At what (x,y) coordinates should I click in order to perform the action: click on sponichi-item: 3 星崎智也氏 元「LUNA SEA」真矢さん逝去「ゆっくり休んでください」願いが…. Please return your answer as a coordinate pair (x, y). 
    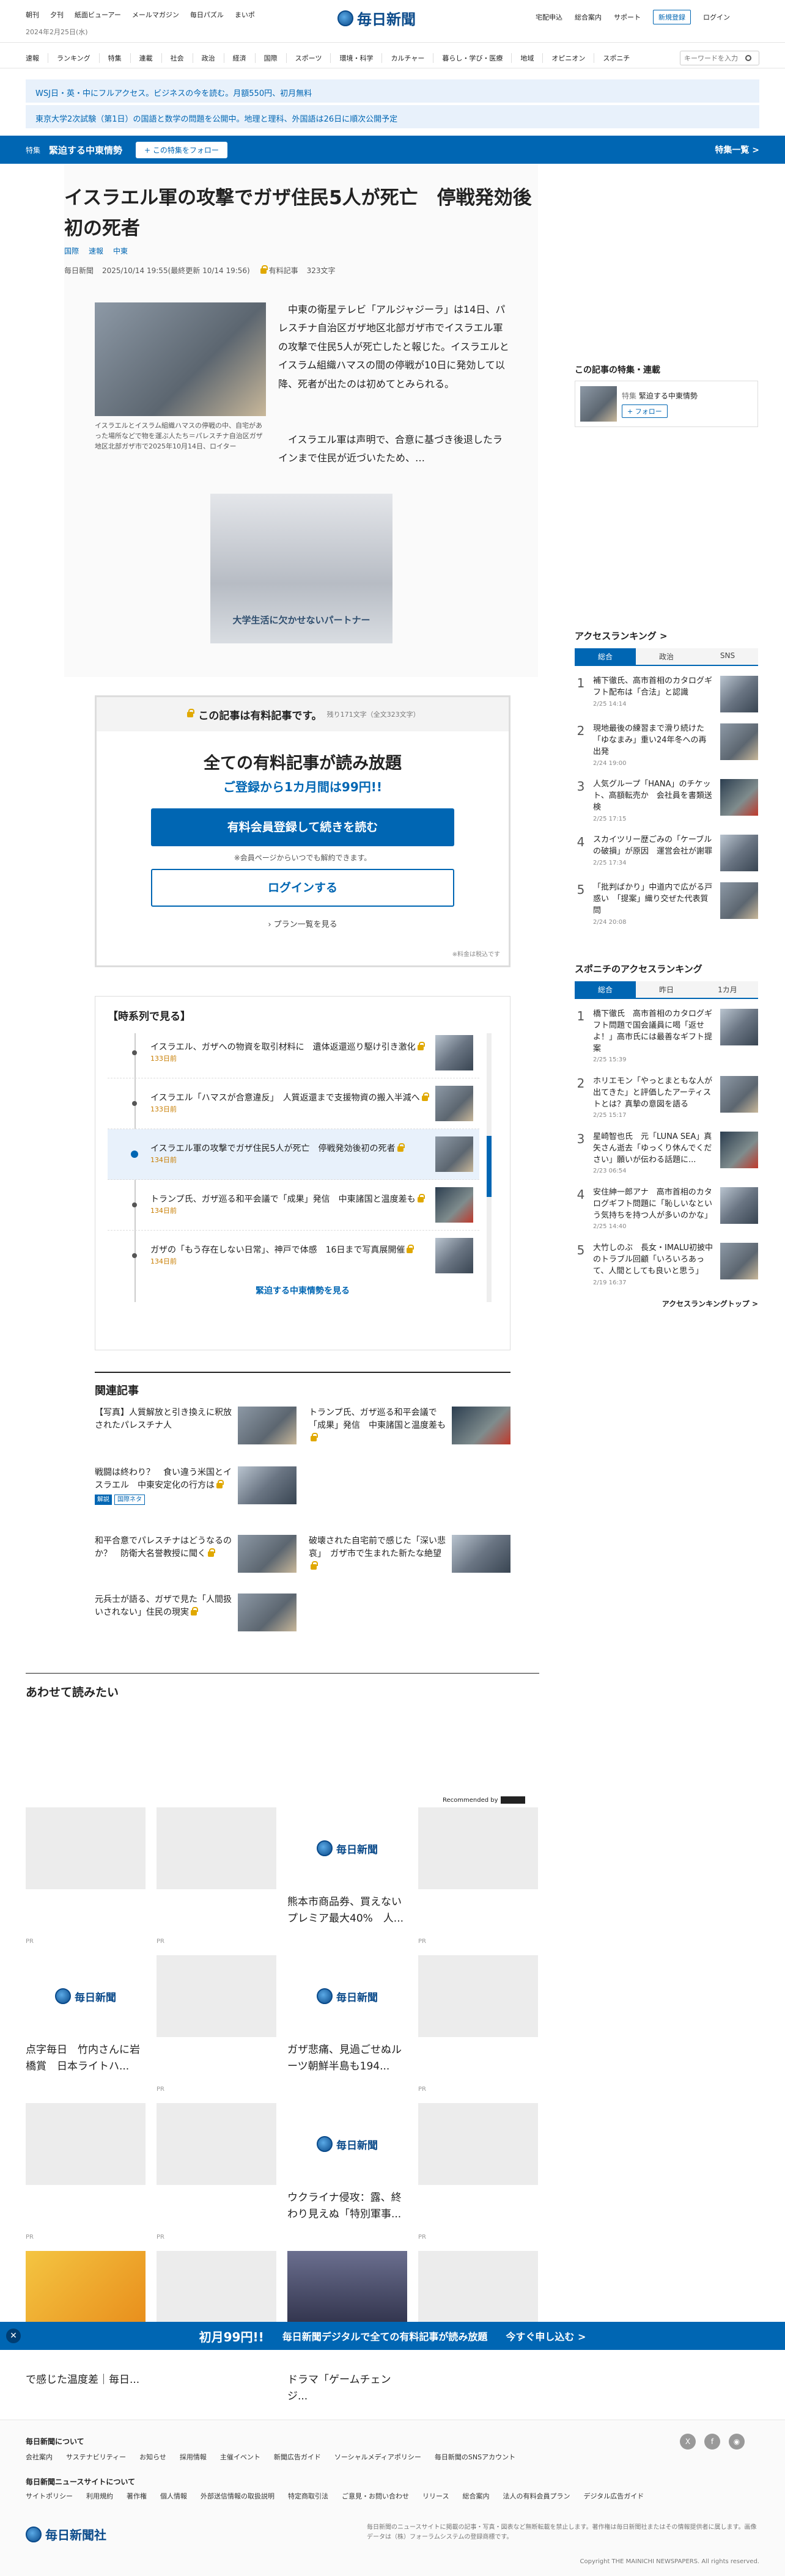
    Looking at the image, I should click on (666, 1153).